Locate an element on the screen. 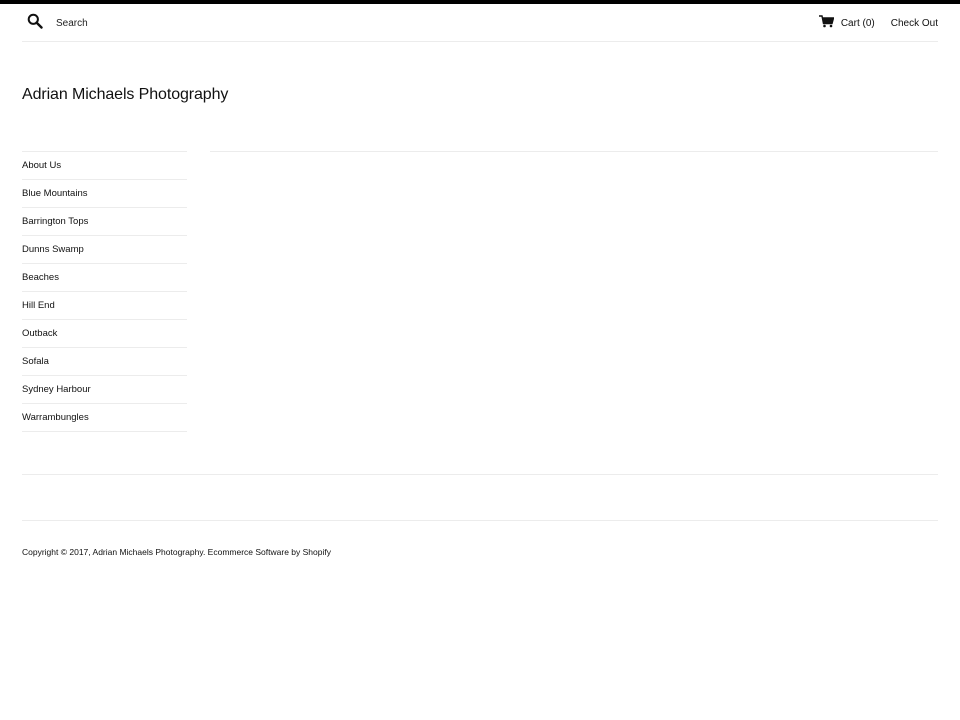 The width and height of the screenshot is (960, 720). cart-count: (0) is located at coordinates (868, 23).